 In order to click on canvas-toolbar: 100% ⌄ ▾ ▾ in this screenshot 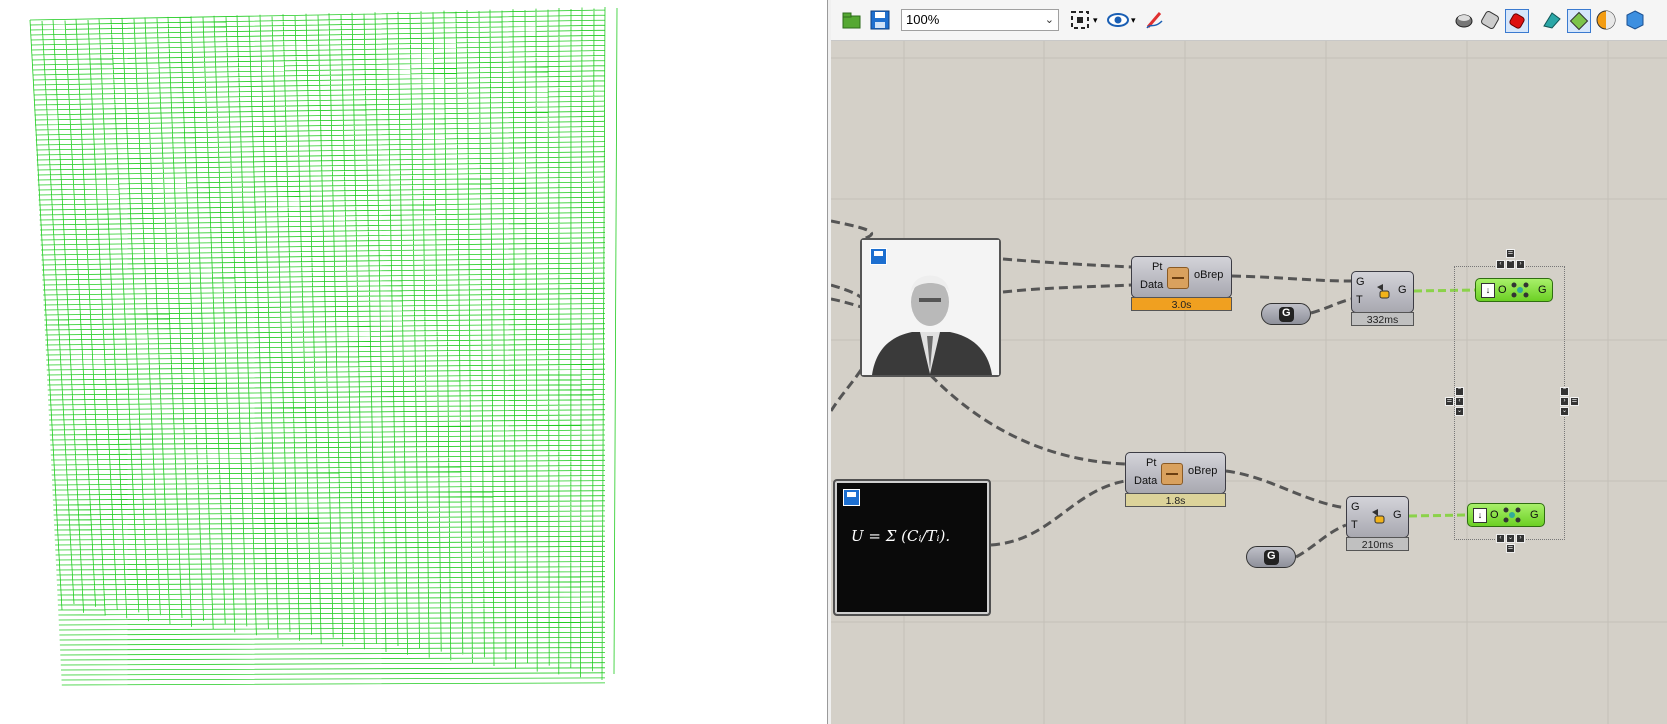, I will do `click(1249, 20)`.